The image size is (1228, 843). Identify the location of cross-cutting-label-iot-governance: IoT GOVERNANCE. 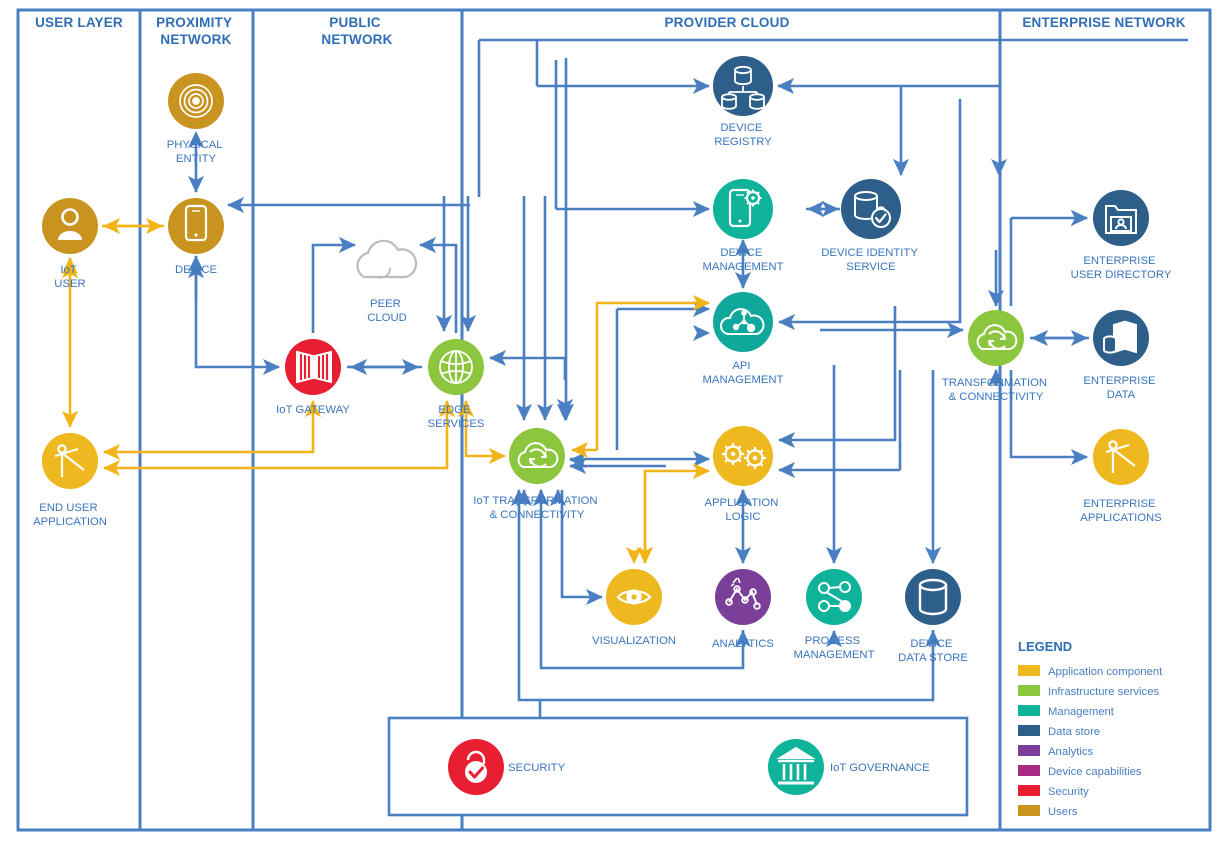
(880, 768).